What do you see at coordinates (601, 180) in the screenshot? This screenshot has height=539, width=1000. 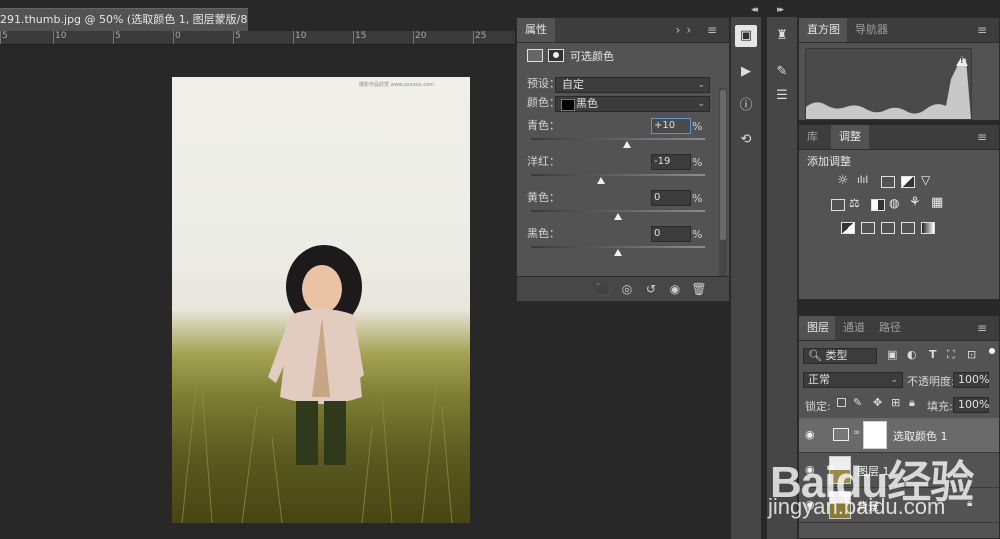 I see `magenta-slider-thumb` at bounding box center [601, 180].